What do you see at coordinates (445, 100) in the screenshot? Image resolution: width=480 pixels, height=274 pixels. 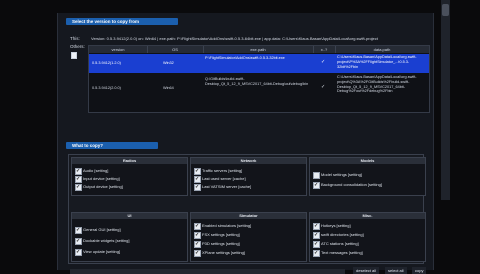 I see `scrollbar` at bounding box center [445, 100].